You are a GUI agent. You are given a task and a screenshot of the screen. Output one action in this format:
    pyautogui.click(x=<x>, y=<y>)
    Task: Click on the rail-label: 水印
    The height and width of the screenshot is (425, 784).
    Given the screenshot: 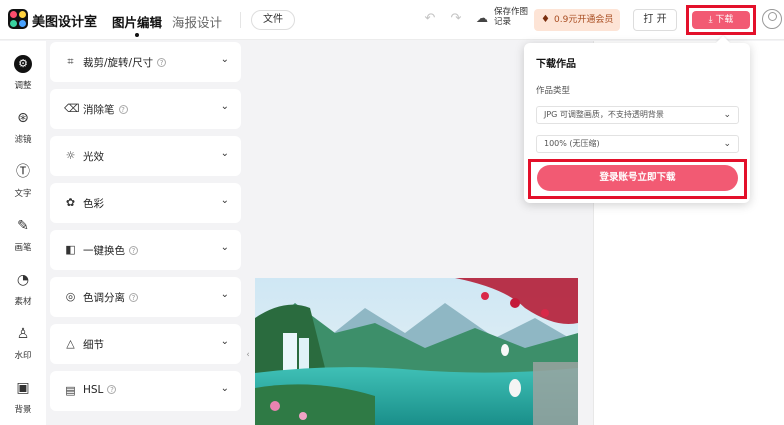 What is the action you would take?
    pyautogui.click(x=23, y=356)
    